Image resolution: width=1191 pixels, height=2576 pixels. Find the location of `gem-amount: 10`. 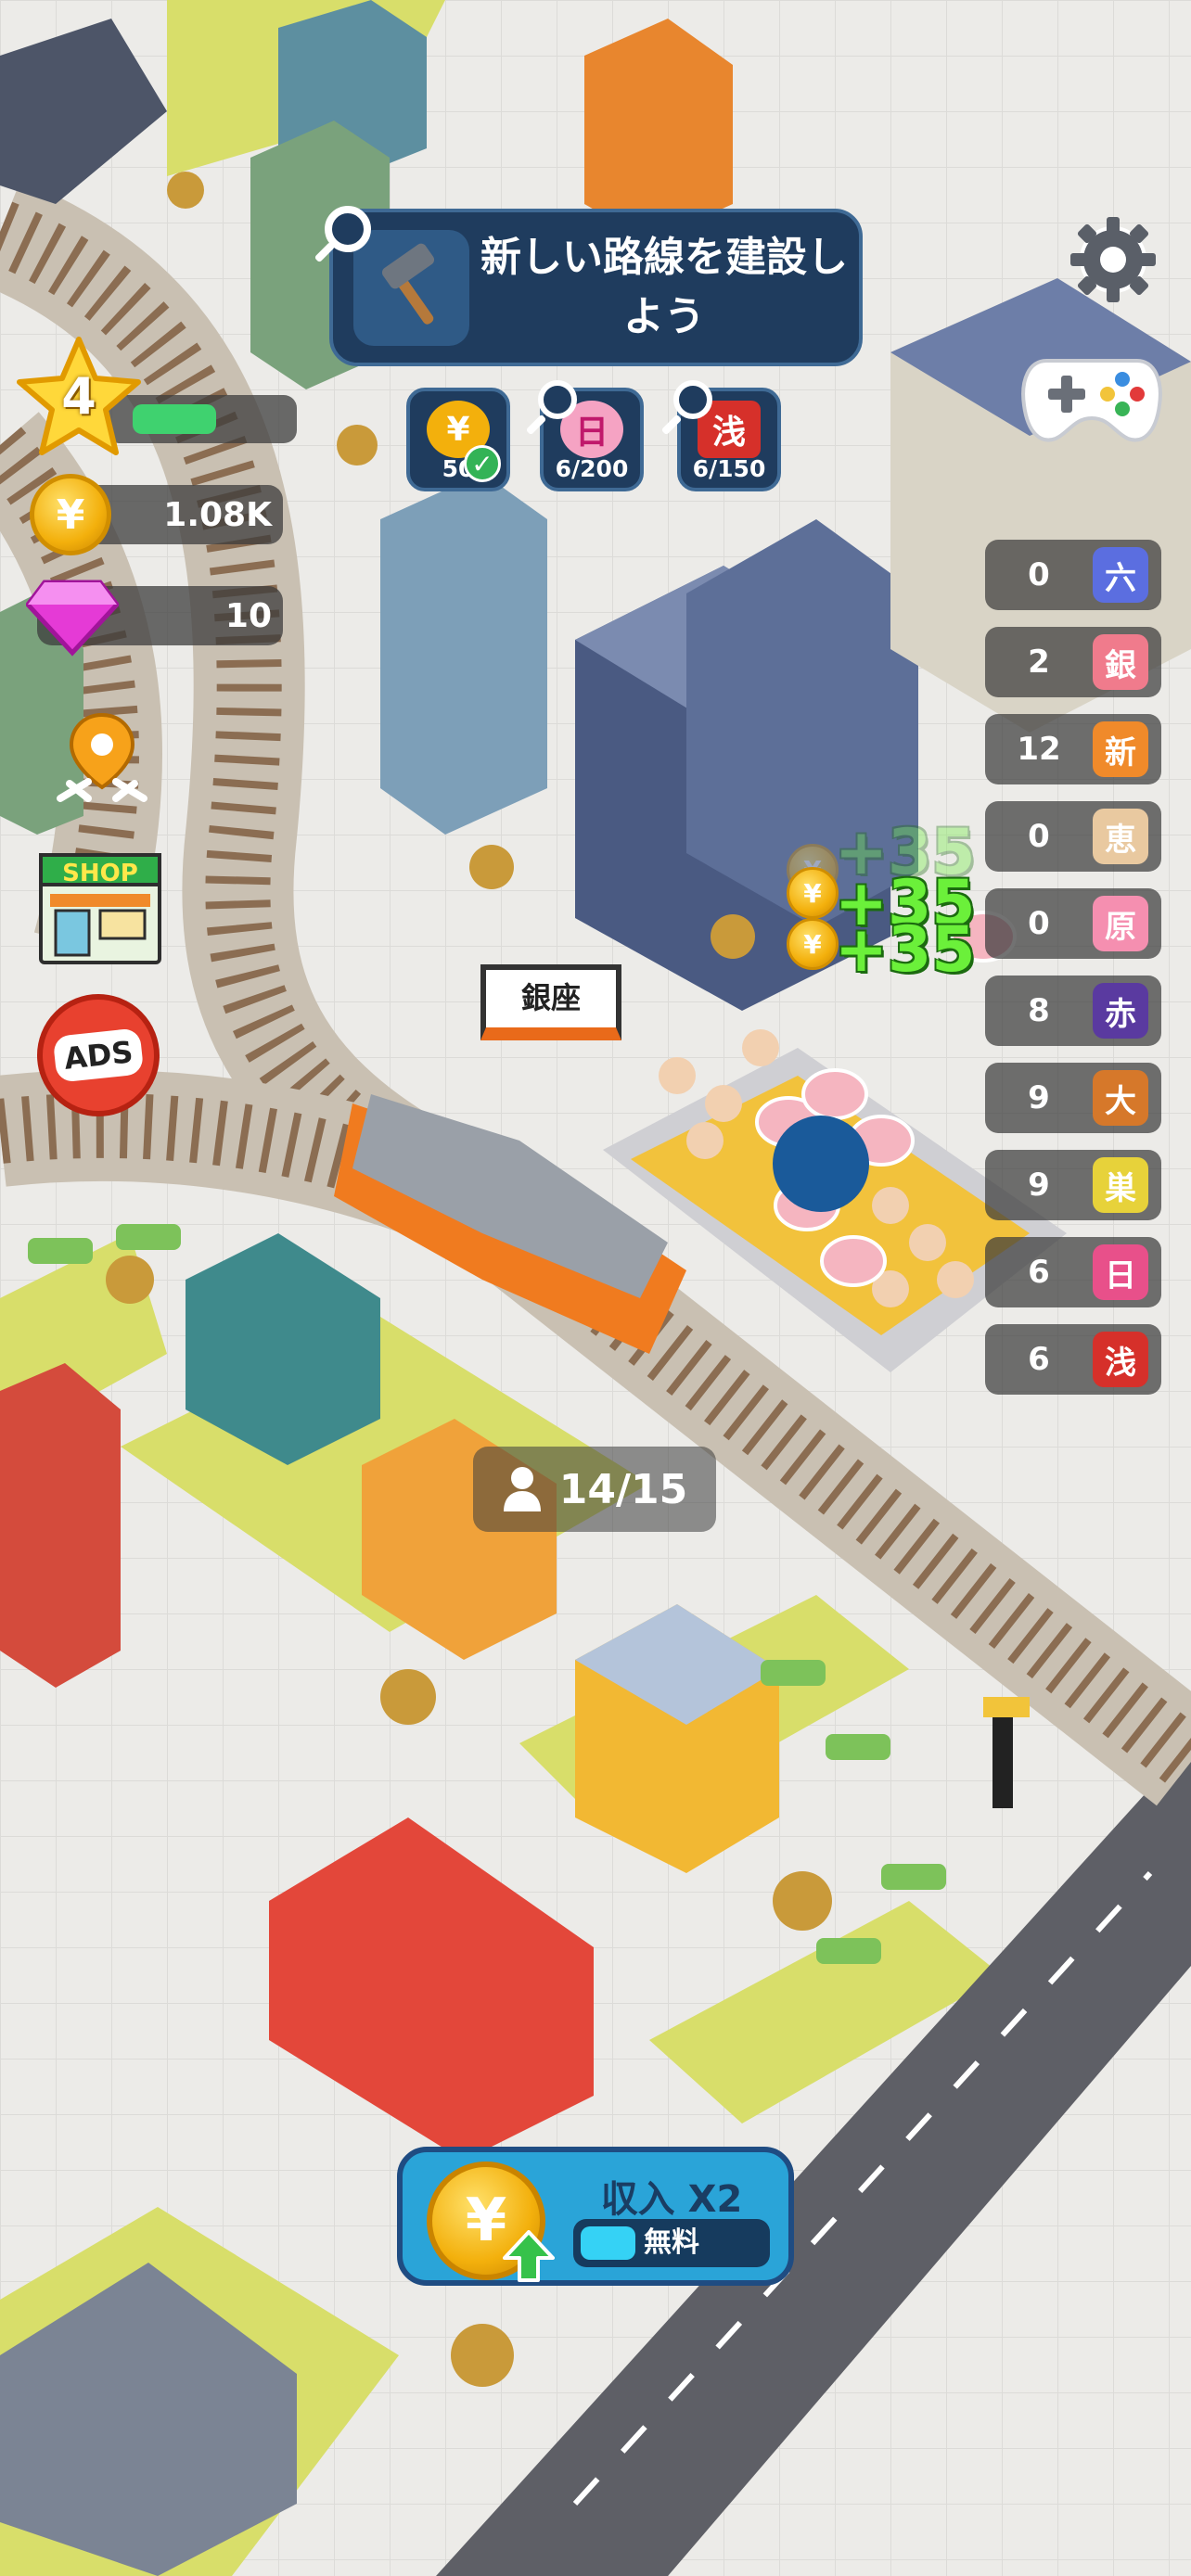

gem-amount: 10 is located at coordinates (248, 615).